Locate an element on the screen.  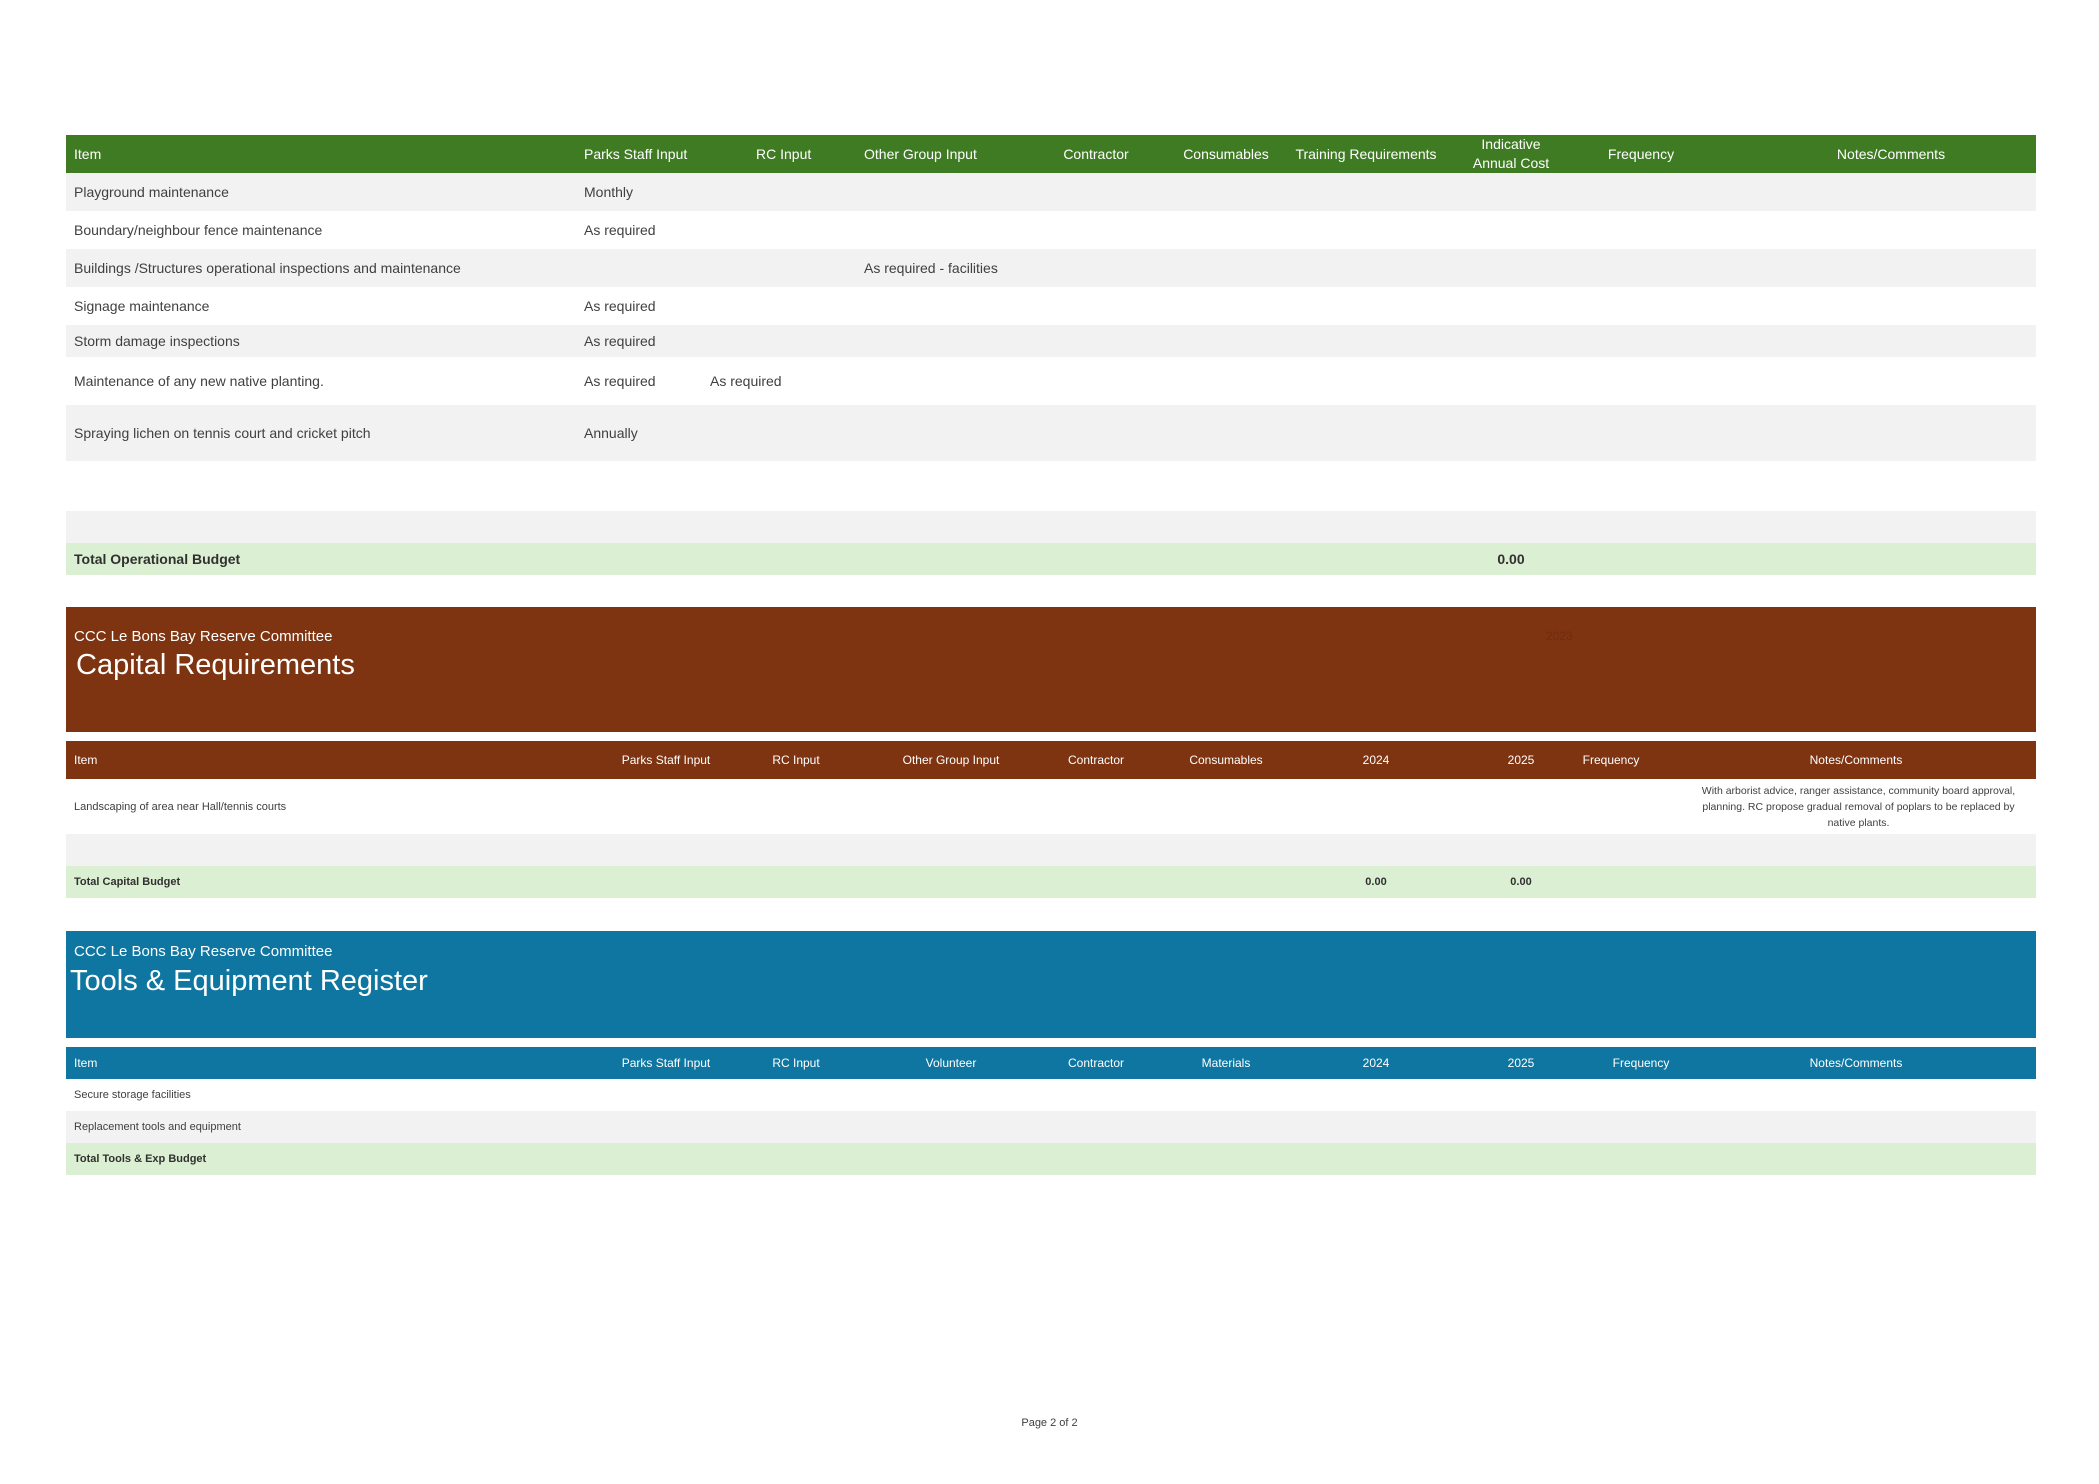
table-row: Playground maintenance Monthly is located at coordinates (1051, 192).